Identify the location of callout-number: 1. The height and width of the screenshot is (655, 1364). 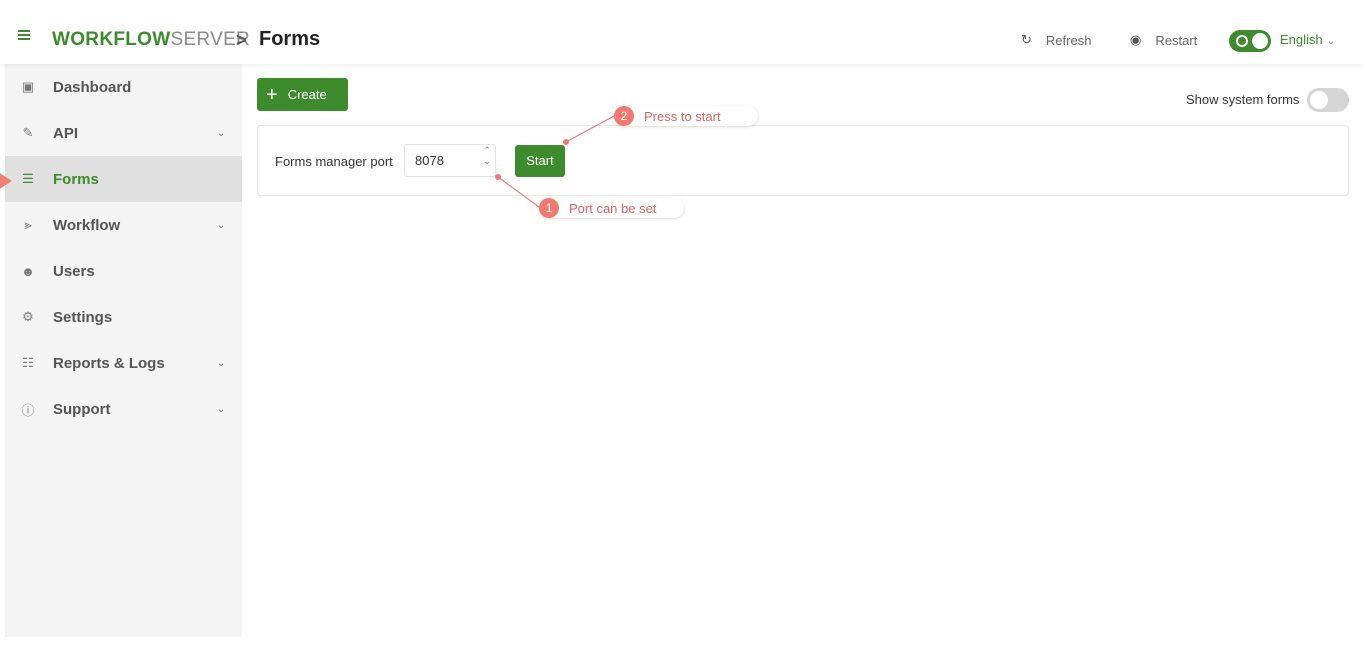
(549, 208).